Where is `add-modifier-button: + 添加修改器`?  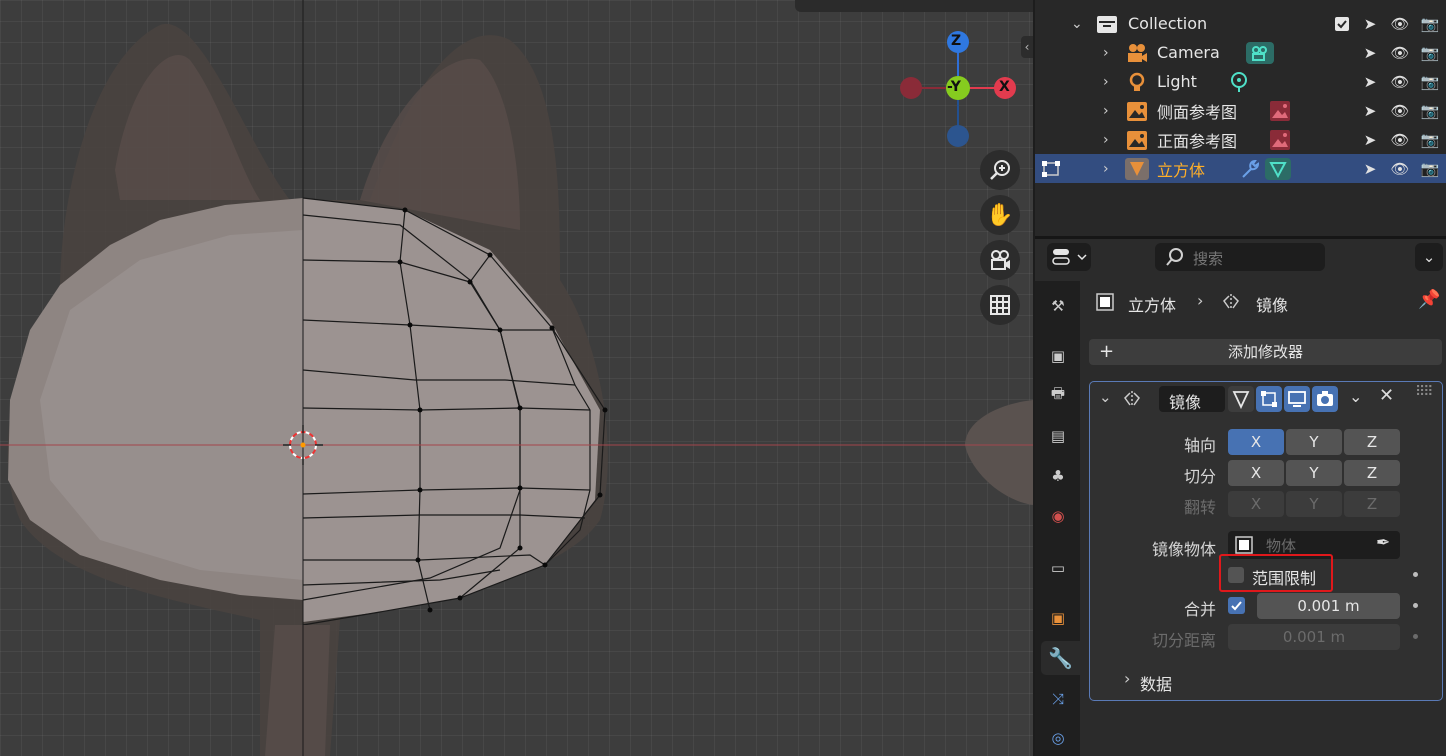
add-modifier-button: + 添加修改器 is located at coordinates (1265, 352).